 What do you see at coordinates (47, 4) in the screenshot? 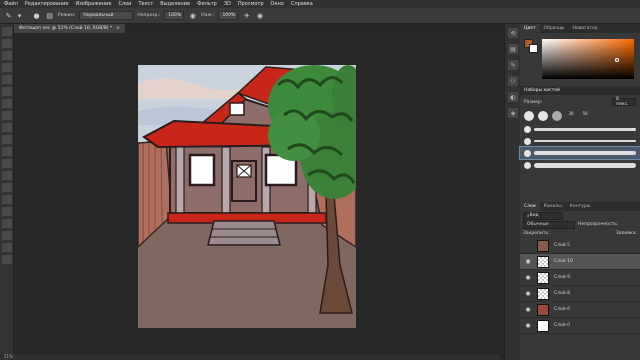
I see `menu-edit: Редактирование` at bounding box center [47, 4].